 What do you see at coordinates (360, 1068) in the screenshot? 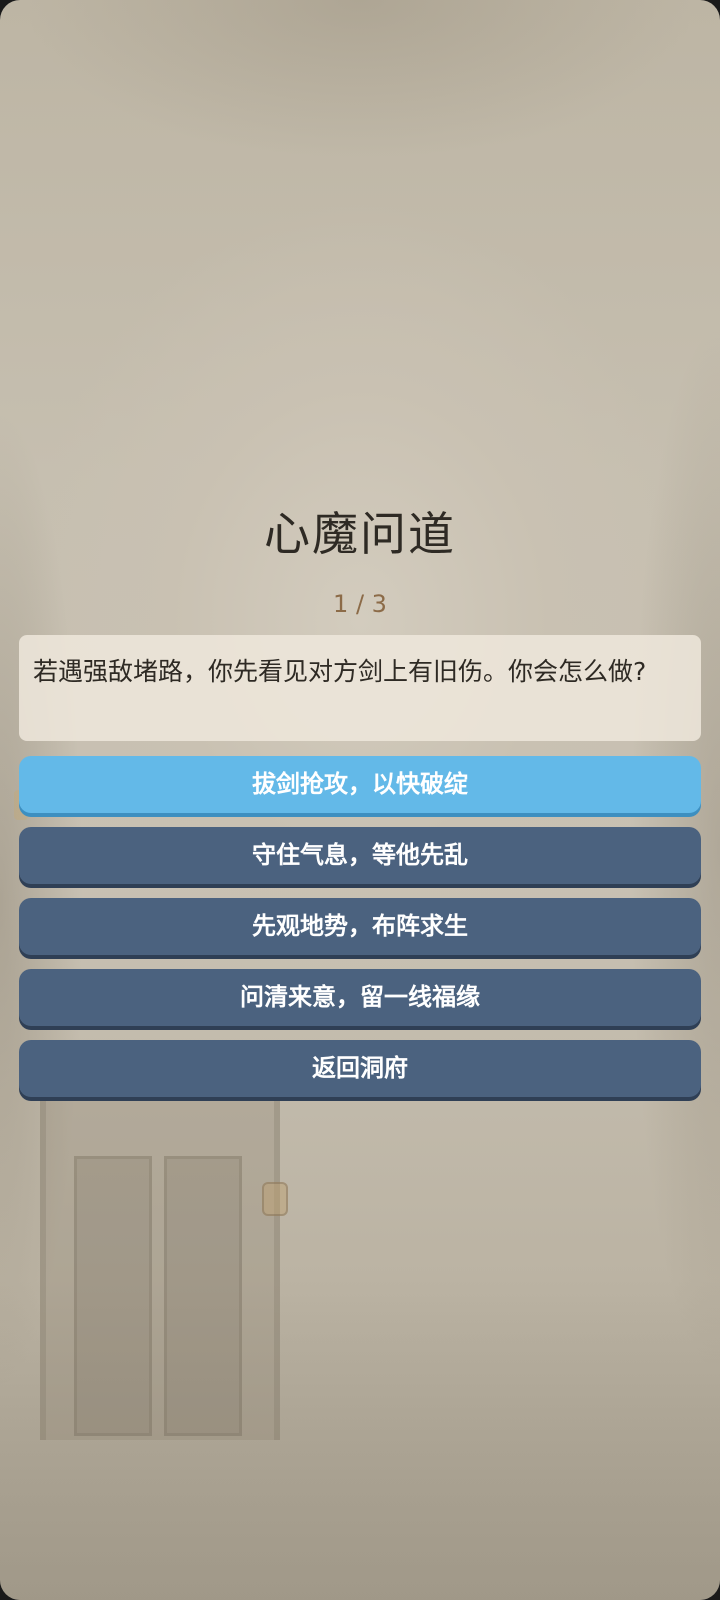
I see `back-to-cave-button: 返回洞府` at bounding box center [360, 1068].